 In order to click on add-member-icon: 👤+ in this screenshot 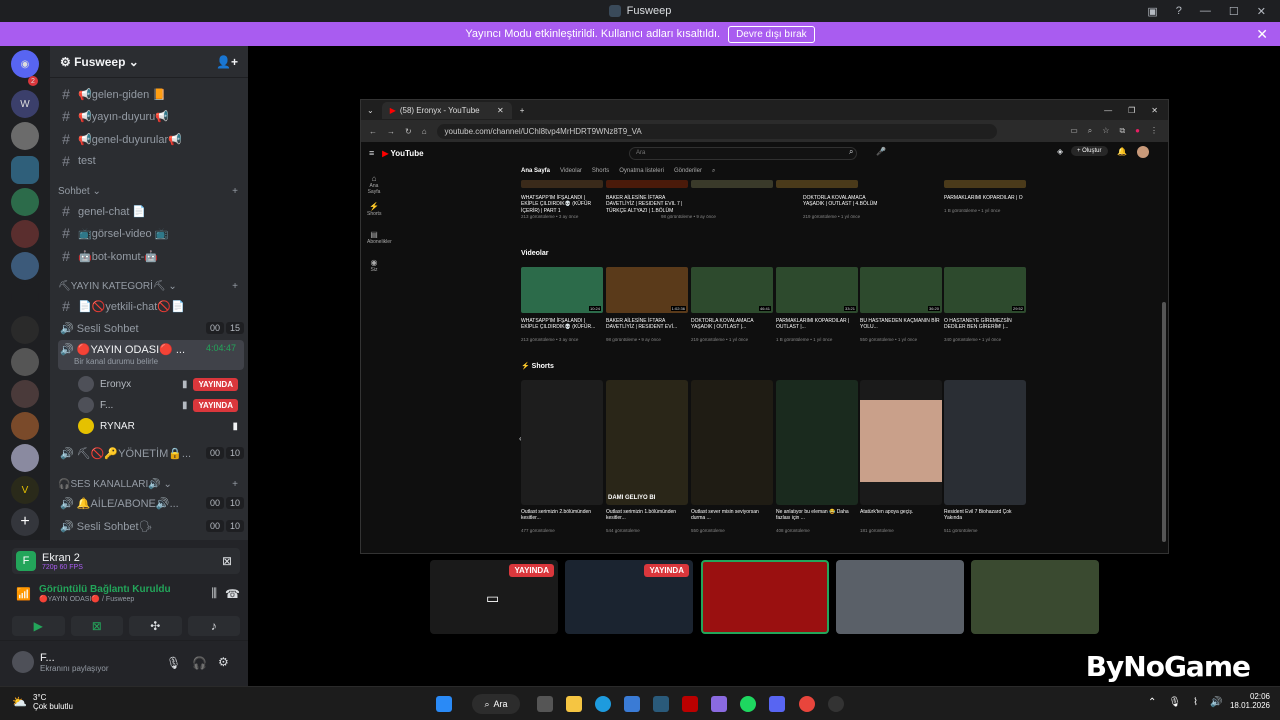, I will do `click(227, 62)`.